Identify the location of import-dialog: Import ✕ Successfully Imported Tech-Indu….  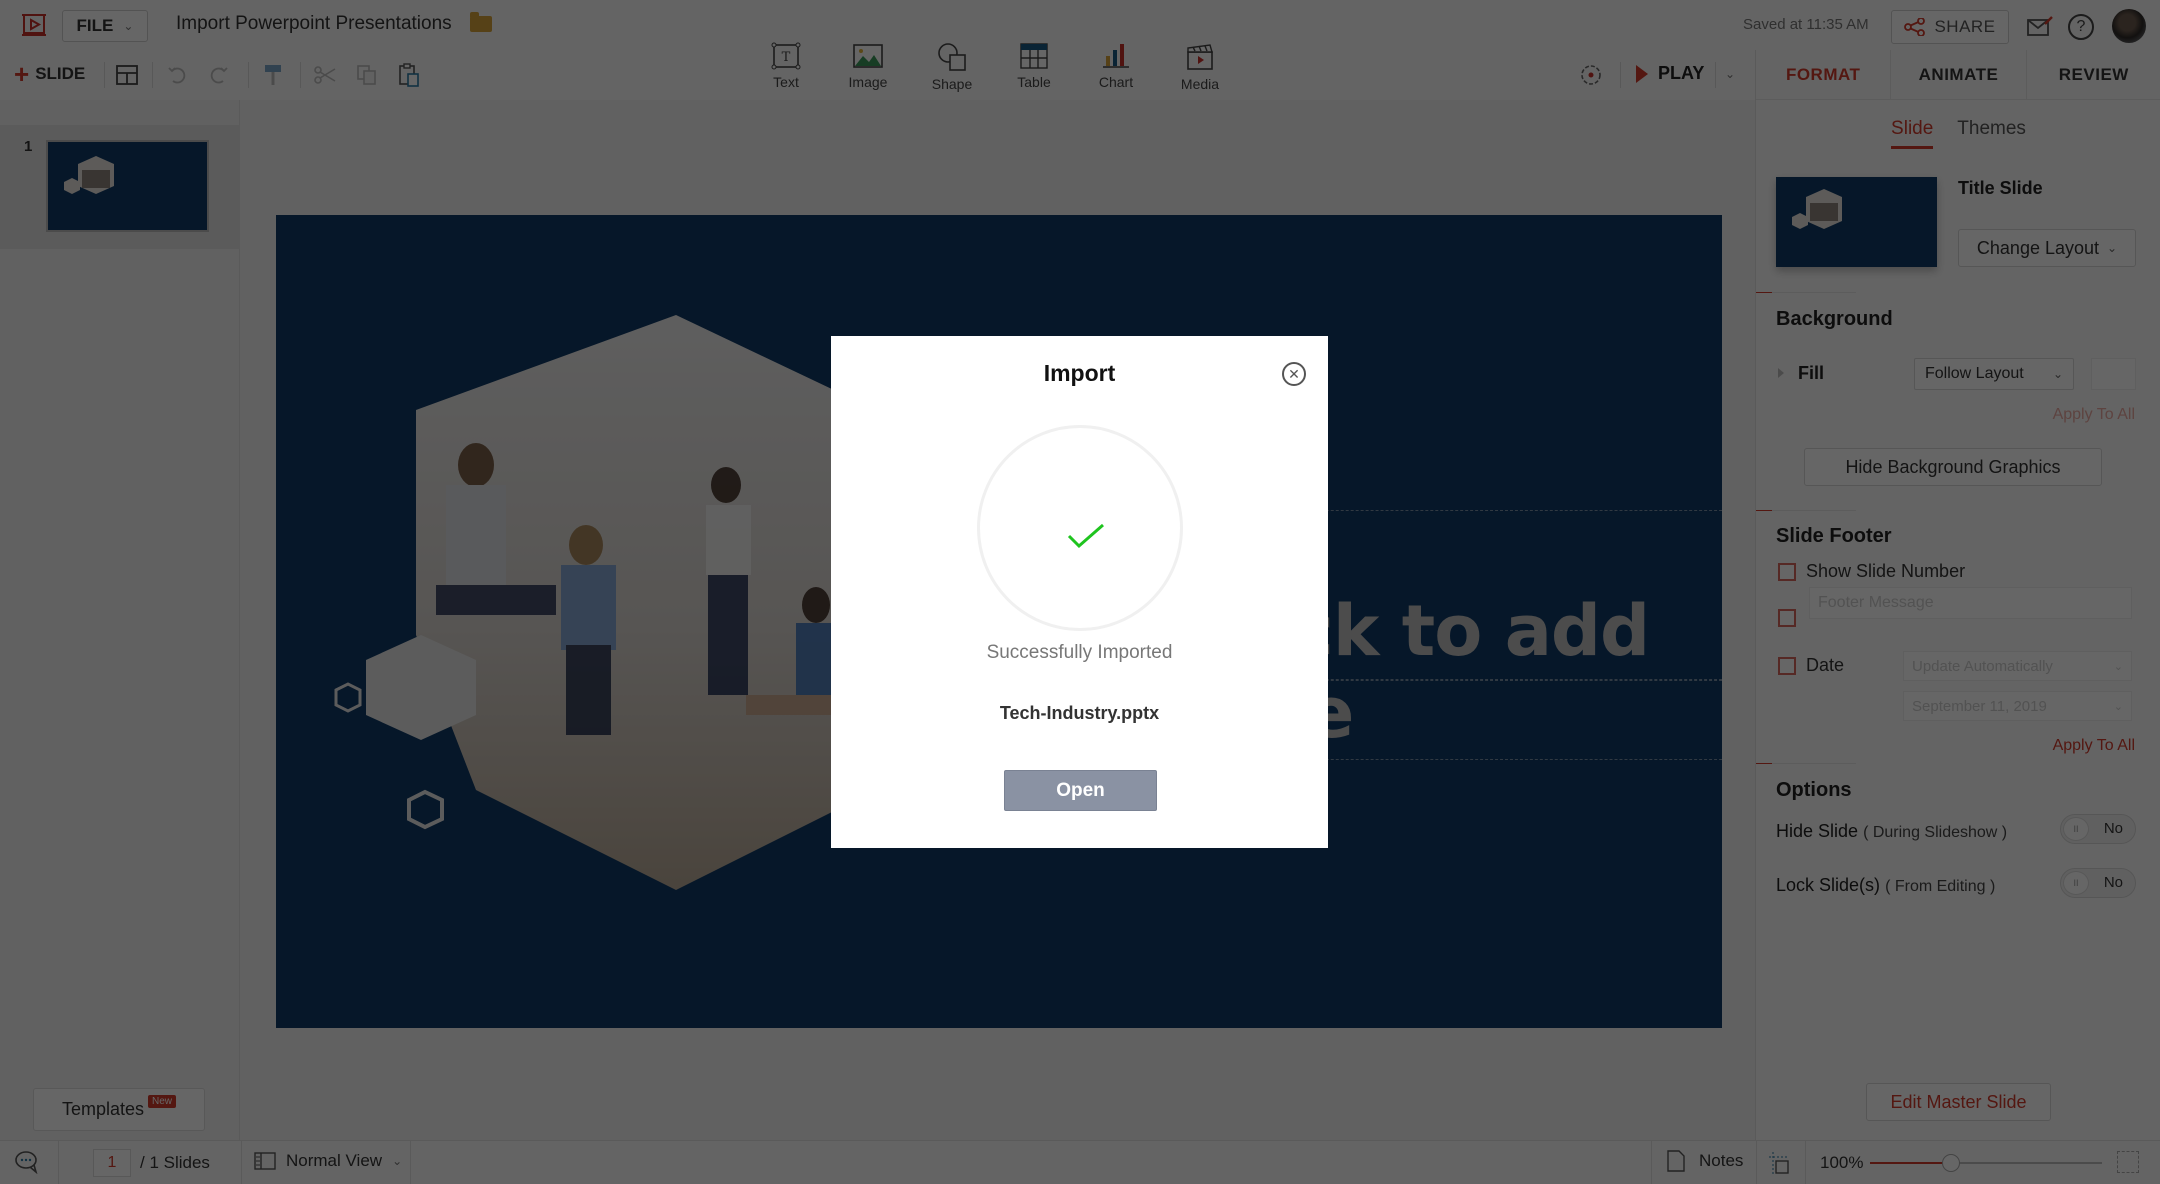
(1079, 592).